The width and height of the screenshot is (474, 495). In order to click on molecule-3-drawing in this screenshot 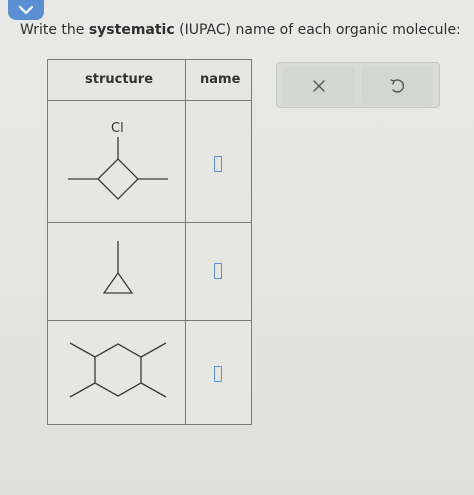, I will do `click(118, 370)`.